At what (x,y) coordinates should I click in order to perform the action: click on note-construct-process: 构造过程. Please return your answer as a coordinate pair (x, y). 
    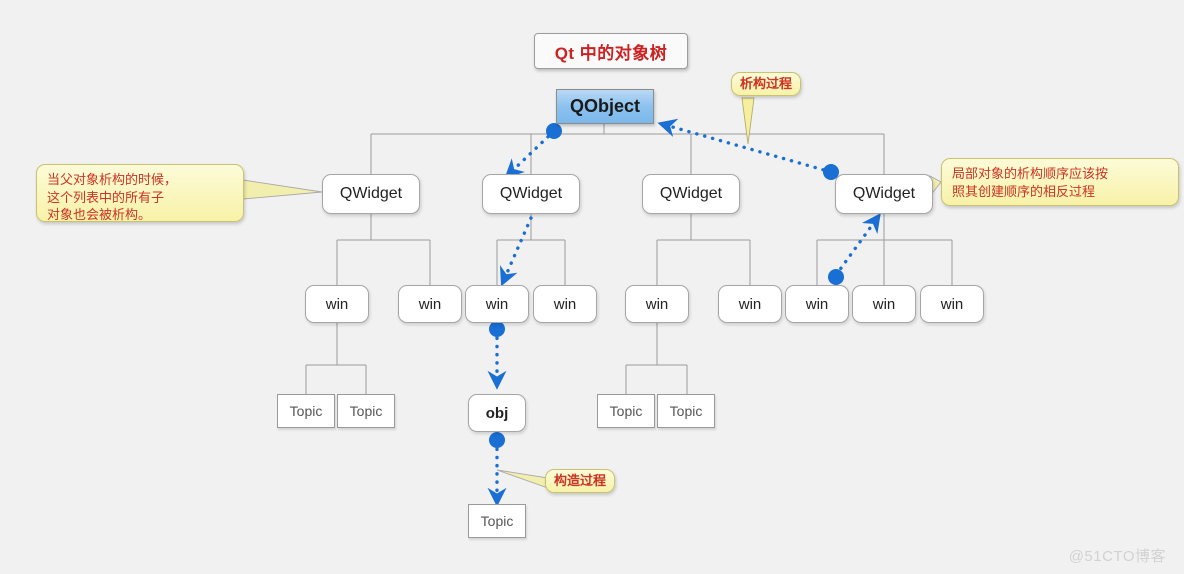
    Looking at the image, I should click on (580, 481).